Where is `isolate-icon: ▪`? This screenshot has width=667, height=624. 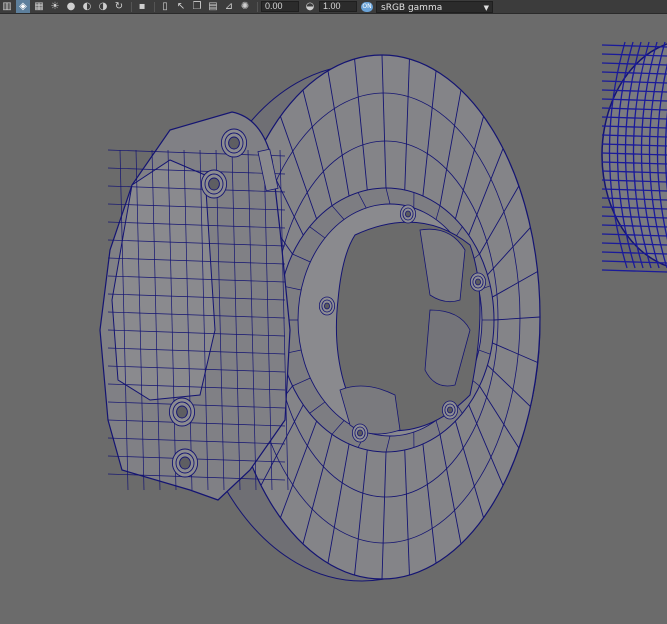
isolate-icon: ▪ is located at coordinates (142, 6).